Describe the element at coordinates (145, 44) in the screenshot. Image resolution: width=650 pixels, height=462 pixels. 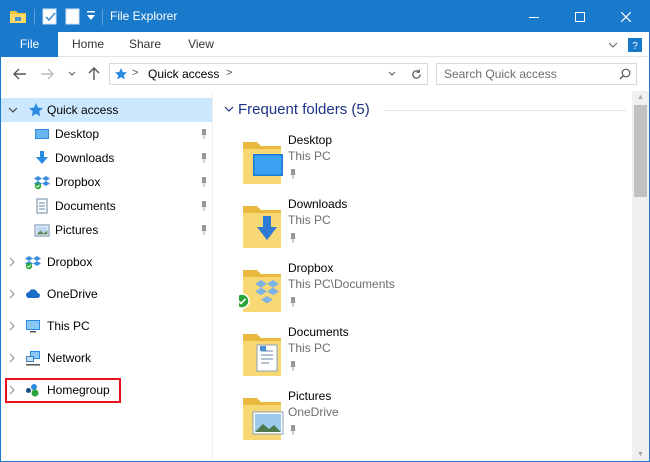
I see `tab-share: Share` at that location.